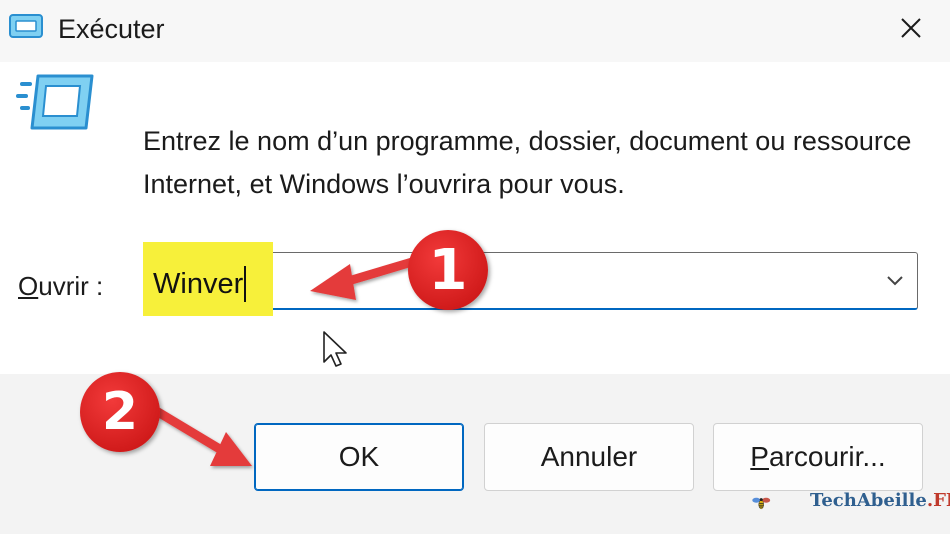 Image resolution: width=950 pixels, height=534 pixels. What do you see at coordinates (938, 500) in the screenshot?
I see `watermark-suffix: .FR` at bounding box center [938, 500].